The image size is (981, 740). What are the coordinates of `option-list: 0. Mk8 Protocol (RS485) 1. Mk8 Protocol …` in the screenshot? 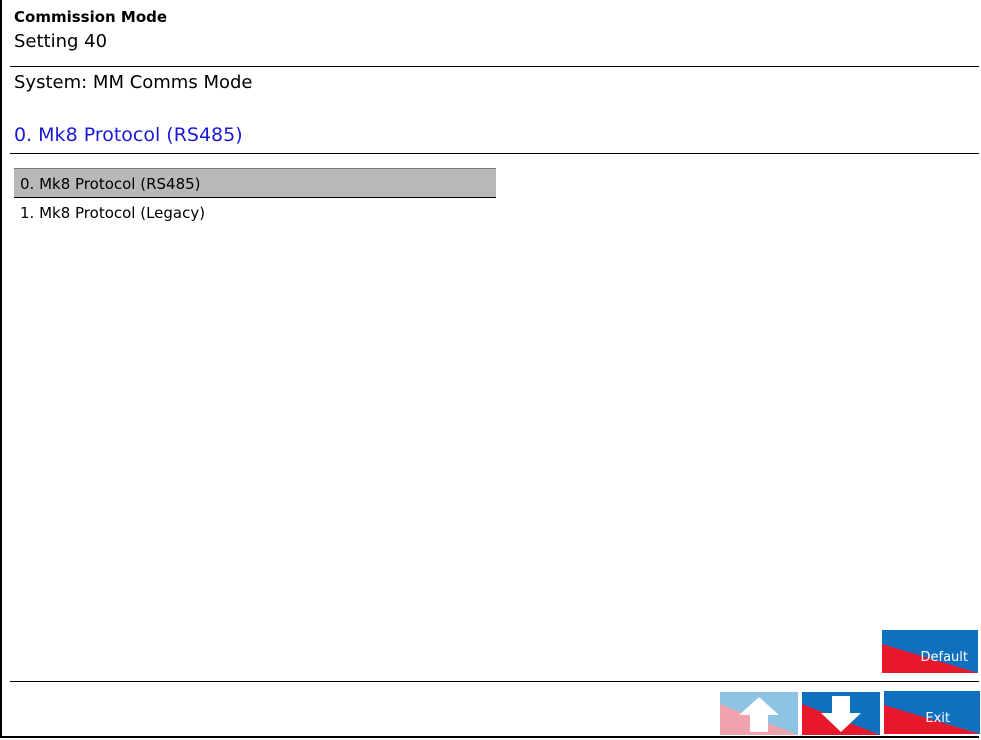 It's located at (255, 198).